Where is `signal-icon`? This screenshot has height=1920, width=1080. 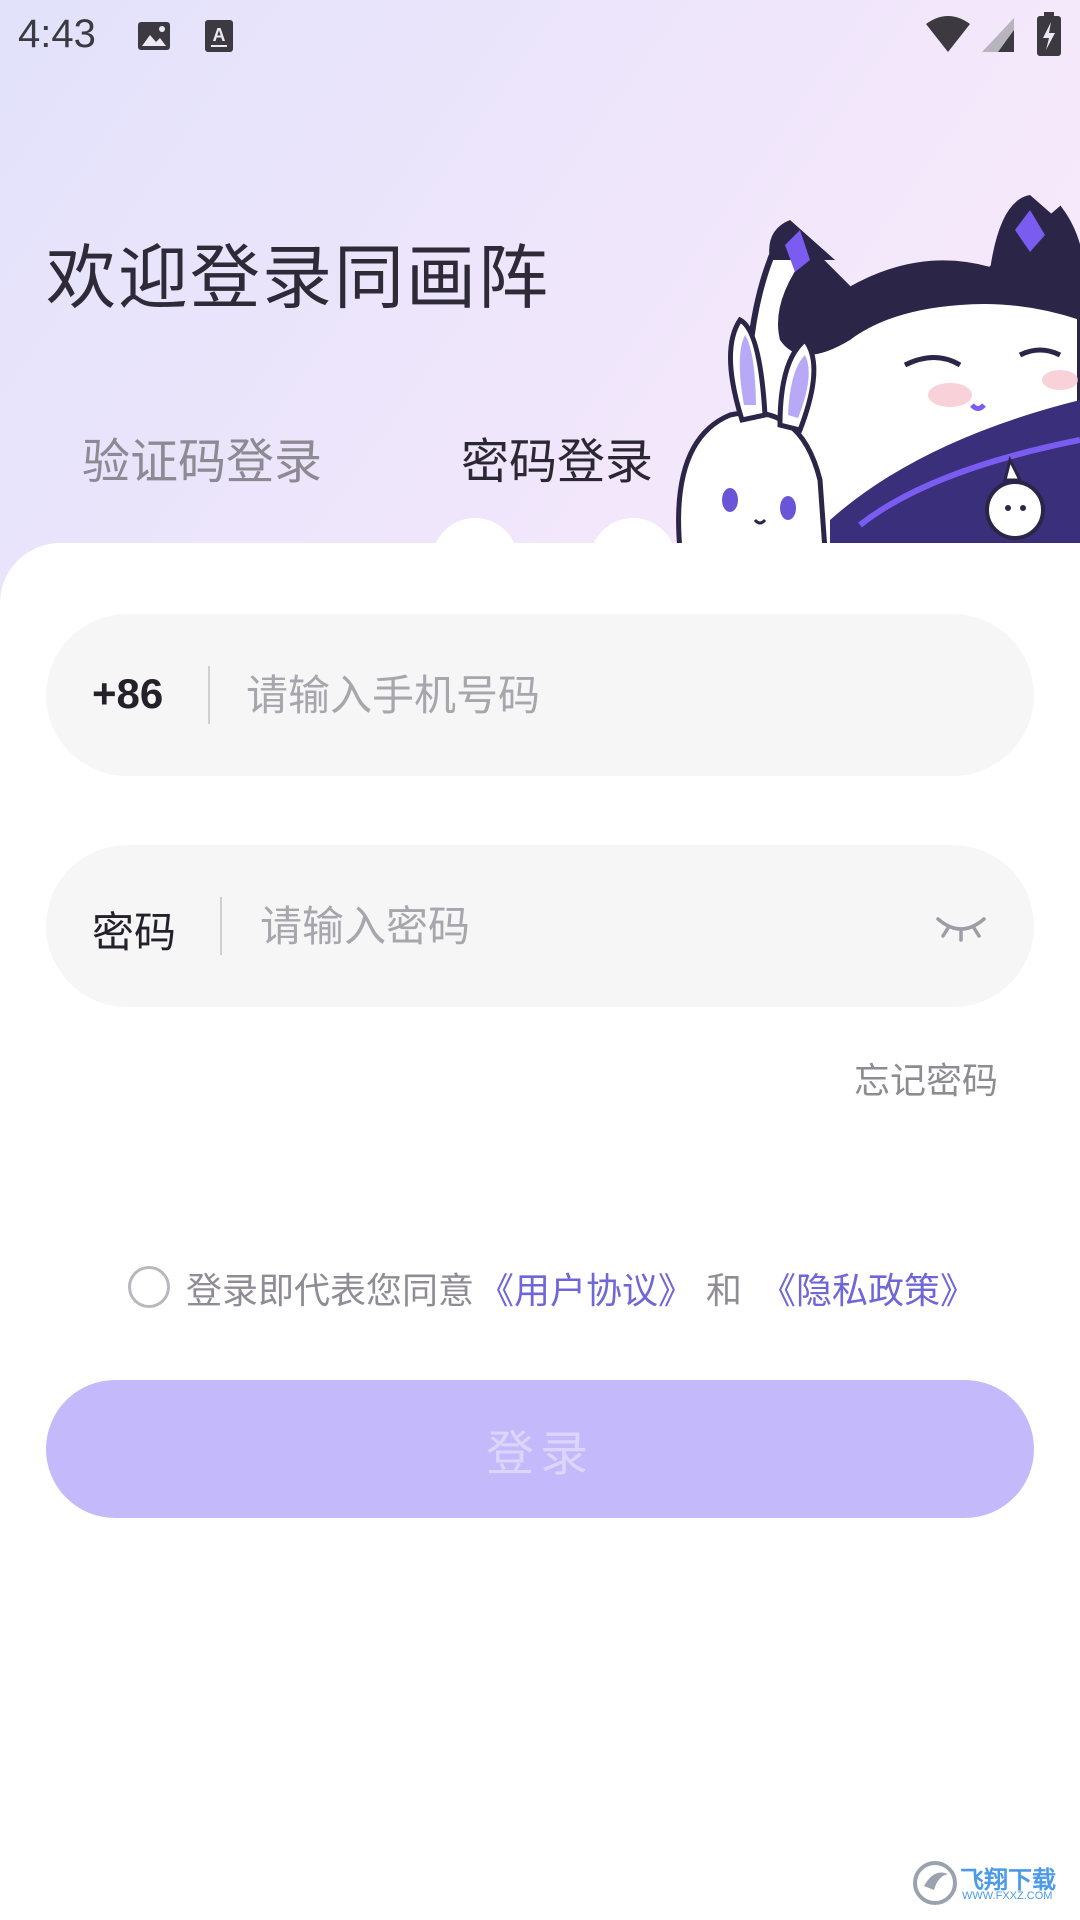 signal-icon is located at coordinates (998, 37).